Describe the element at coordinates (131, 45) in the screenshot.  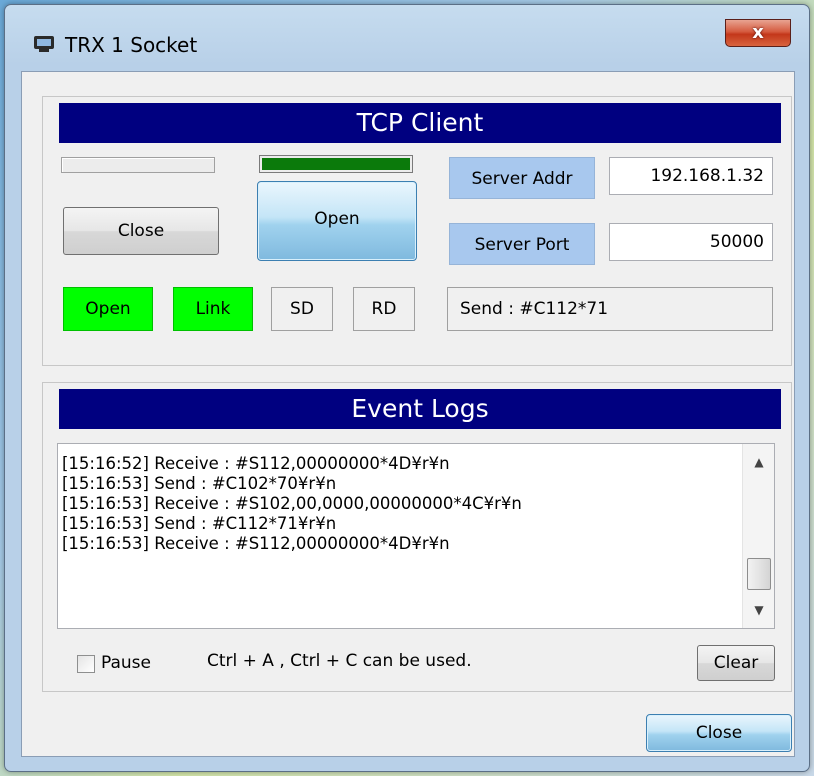
I see `window-title: TRX 1 Socket` at that location.